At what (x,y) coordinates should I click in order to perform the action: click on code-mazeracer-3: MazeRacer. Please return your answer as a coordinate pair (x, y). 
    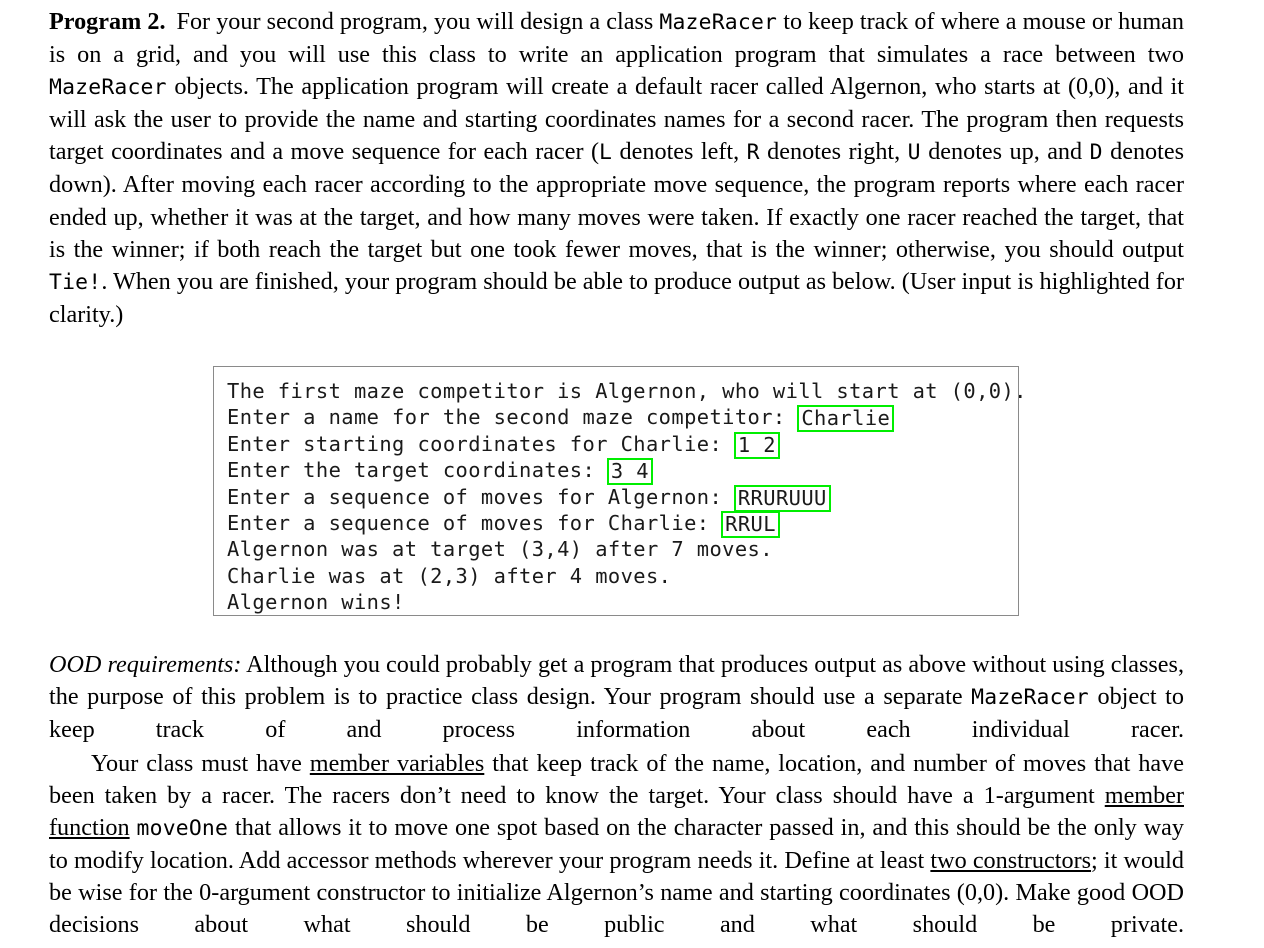
    Looking at the image, I should click on (1030, 698).